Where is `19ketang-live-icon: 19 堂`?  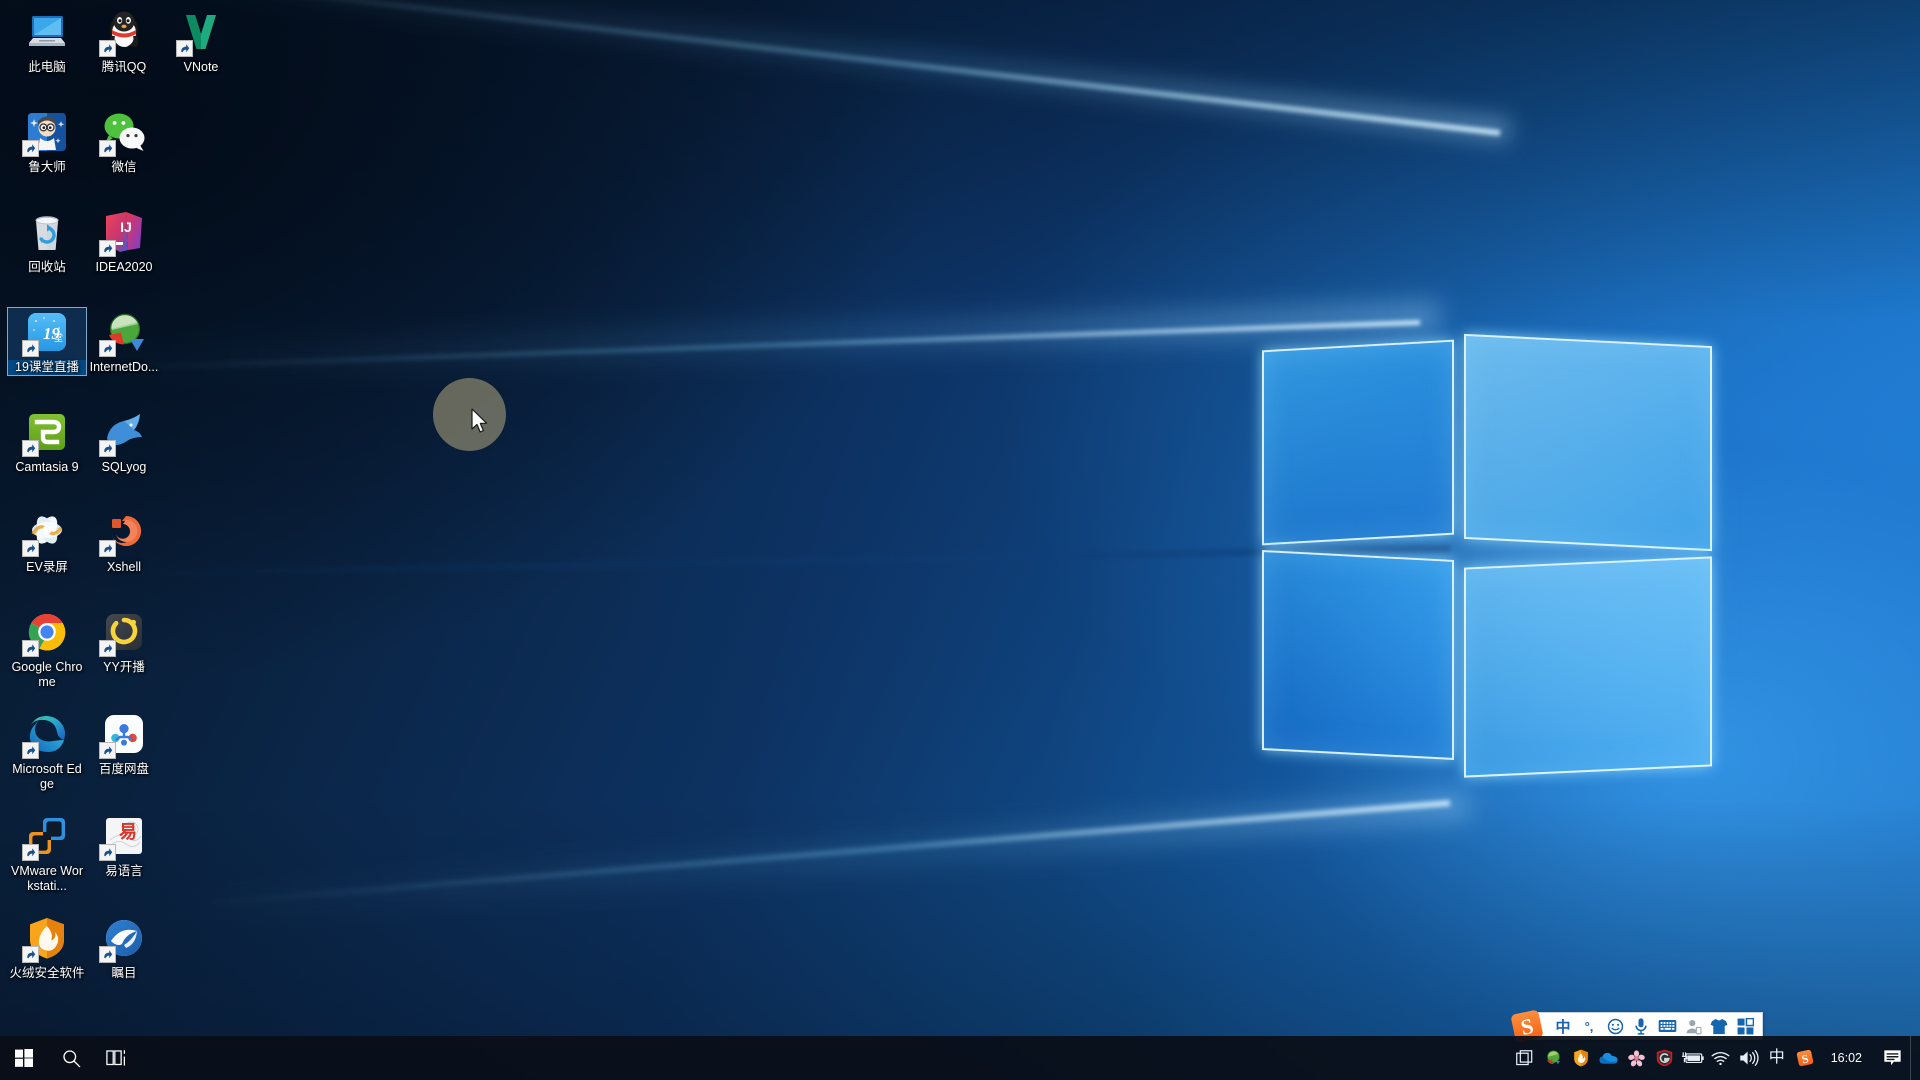
19ketang-live-icon: 19 堂 is located at coordinates (46, 332).